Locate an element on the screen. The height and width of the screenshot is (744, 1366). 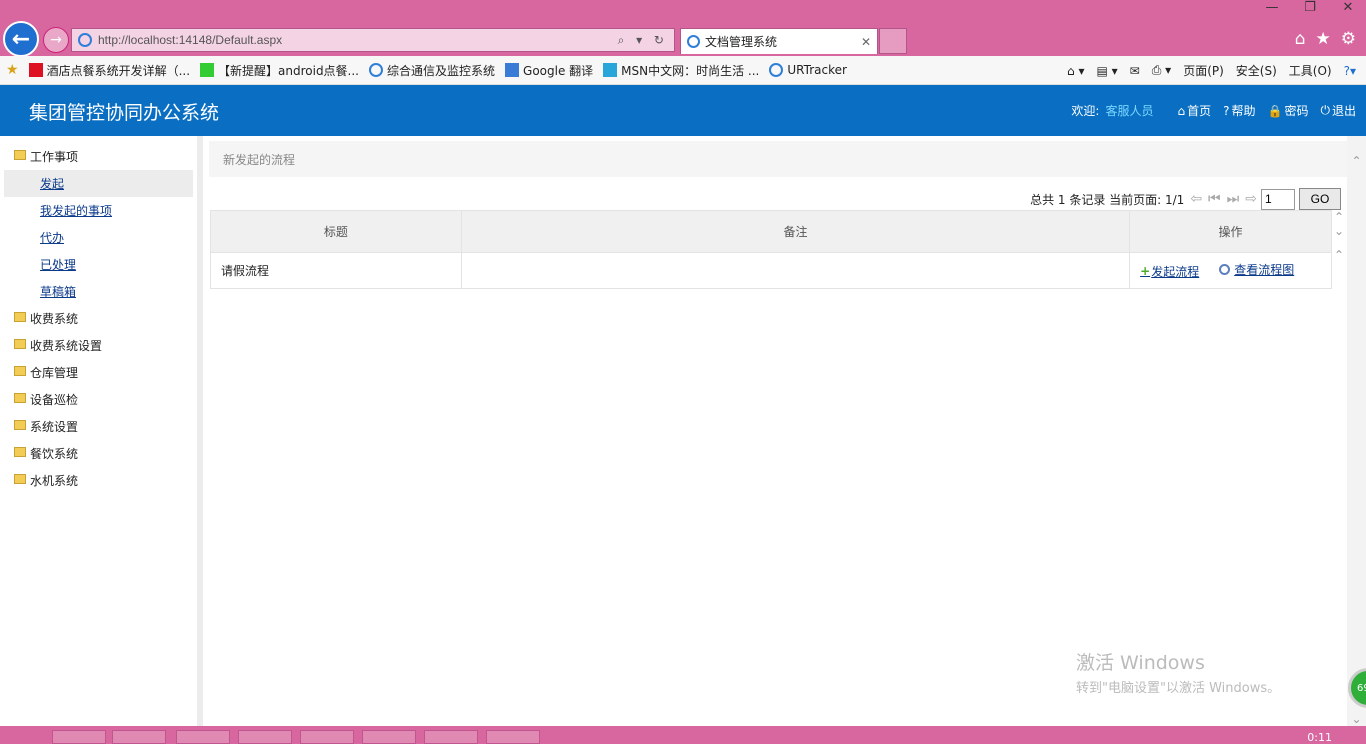
tree-group-billing-settings: 收费系统设置 is located at coordinates (98, 345).